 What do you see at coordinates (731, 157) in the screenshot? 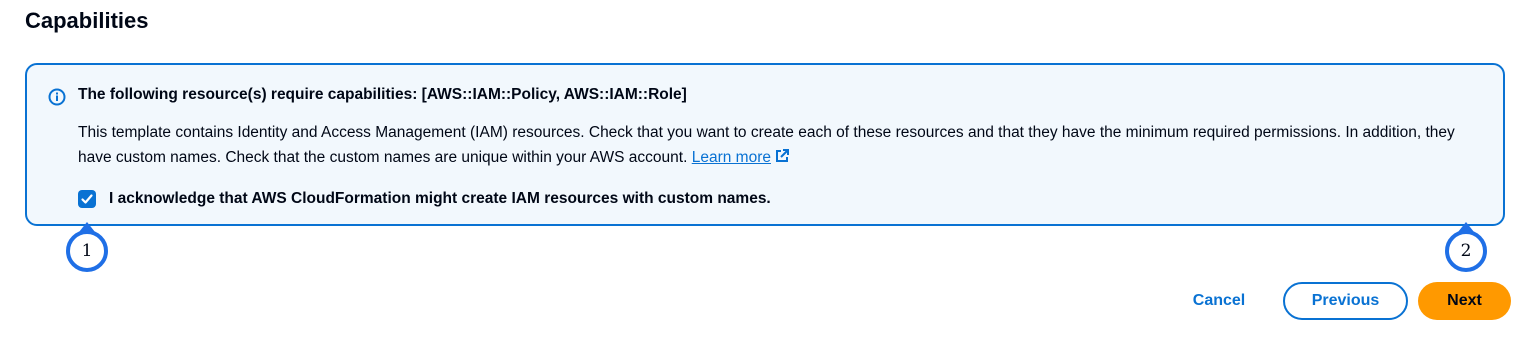
I see `learn-more-label: Learn more` at bounding box center [731, 157].